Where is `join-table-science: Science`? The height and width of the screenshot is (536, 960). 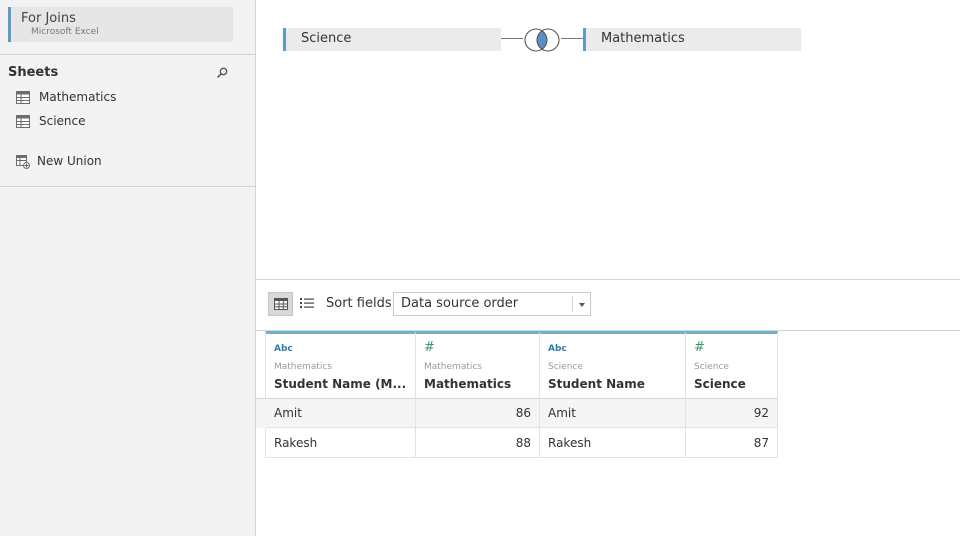
join-table-science: Science is located at coordinates (392, 39).